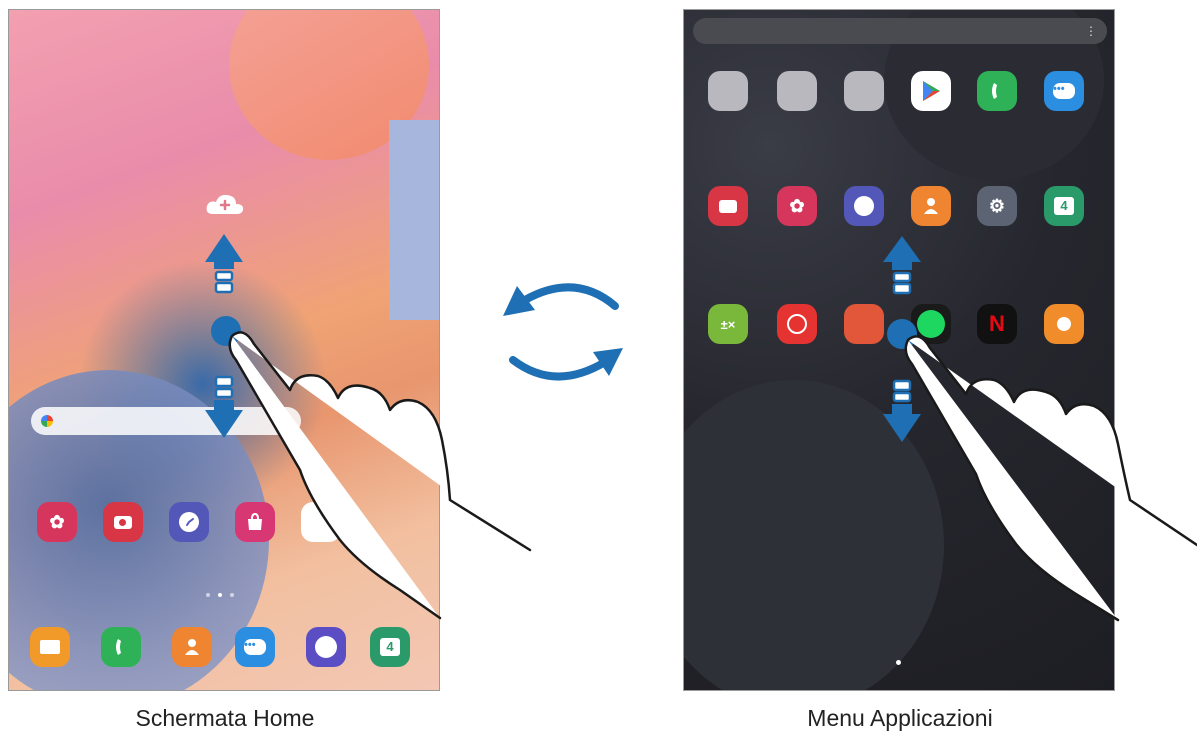 This screenshot has width=1197, height=742. Describe the element at coordinates (728, 324) in the screenshot. I see `calculator-icon: ±×` at that location.